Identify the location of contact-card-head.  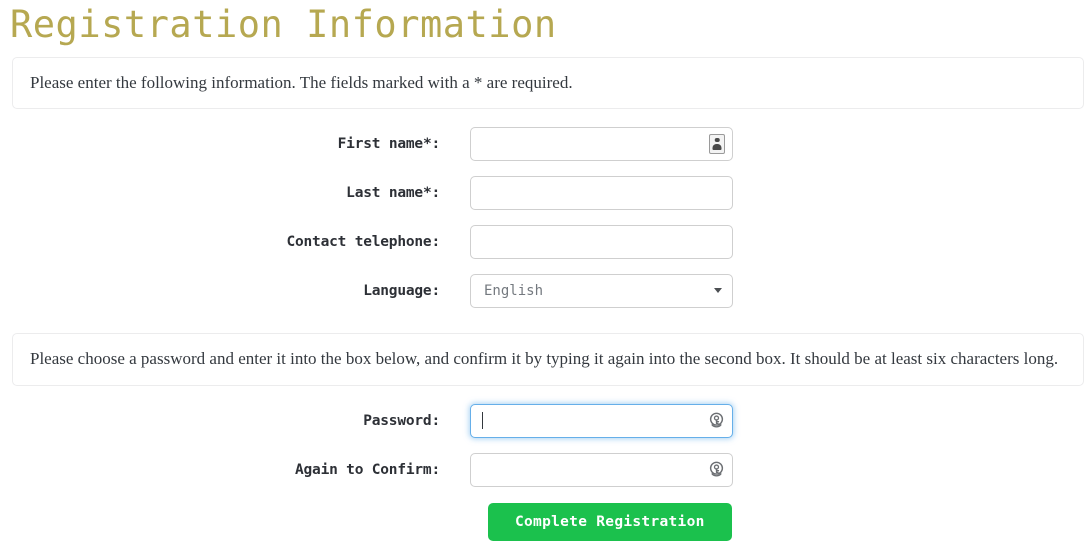
(717, 140).